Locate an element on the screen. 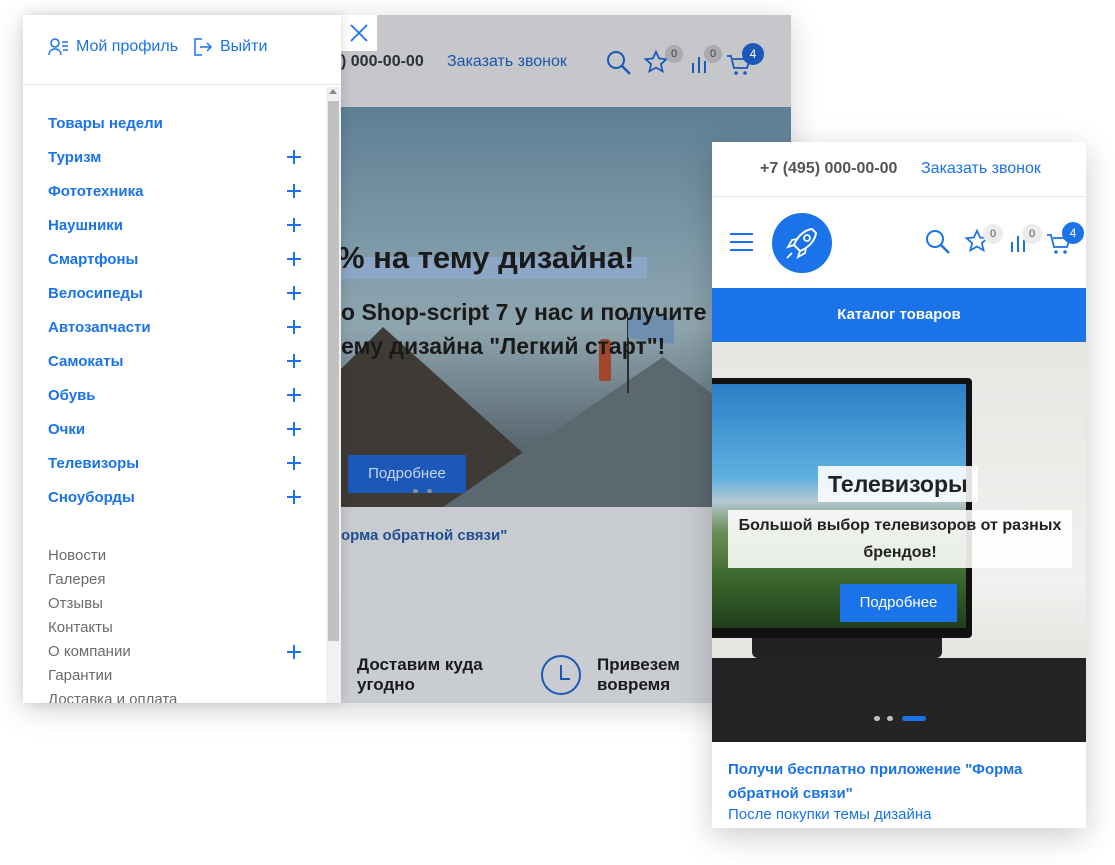  close-icon is located at coordinates (359, 33).